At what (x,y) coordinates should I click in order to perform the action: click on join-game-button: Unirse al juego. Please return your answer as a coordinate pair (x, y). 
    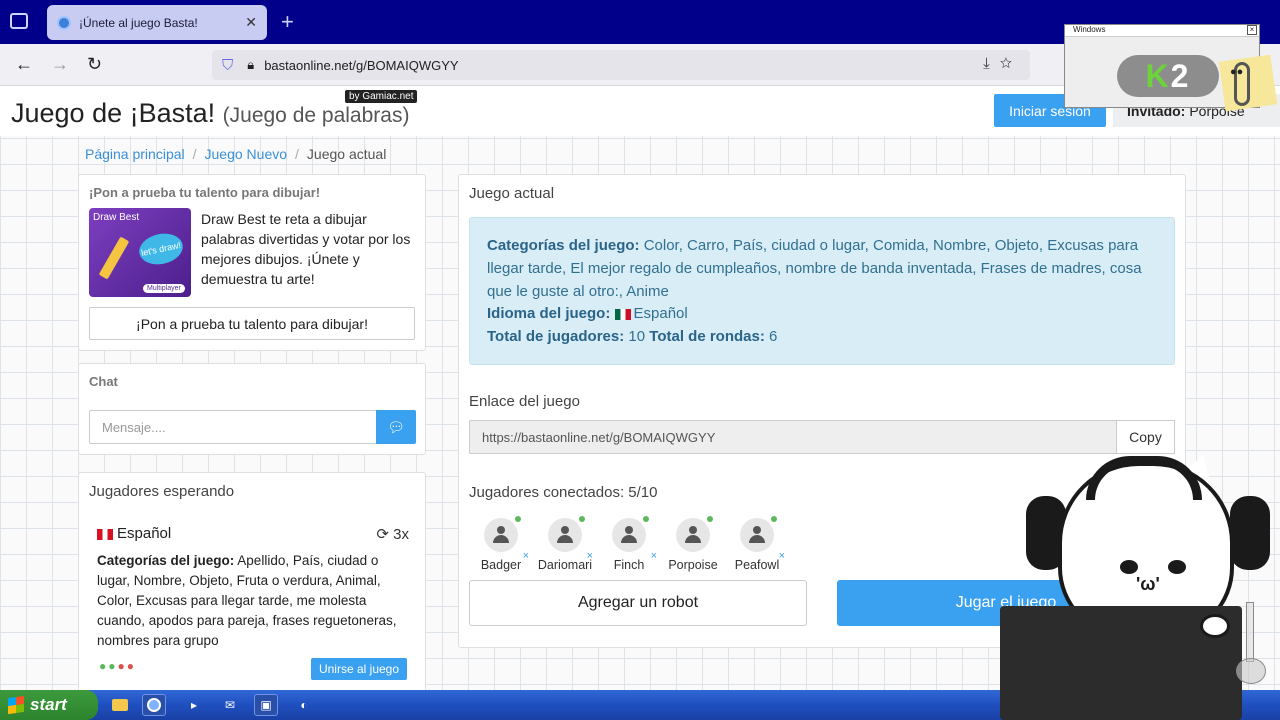
    Looking at the image, I should click on (359, 669).